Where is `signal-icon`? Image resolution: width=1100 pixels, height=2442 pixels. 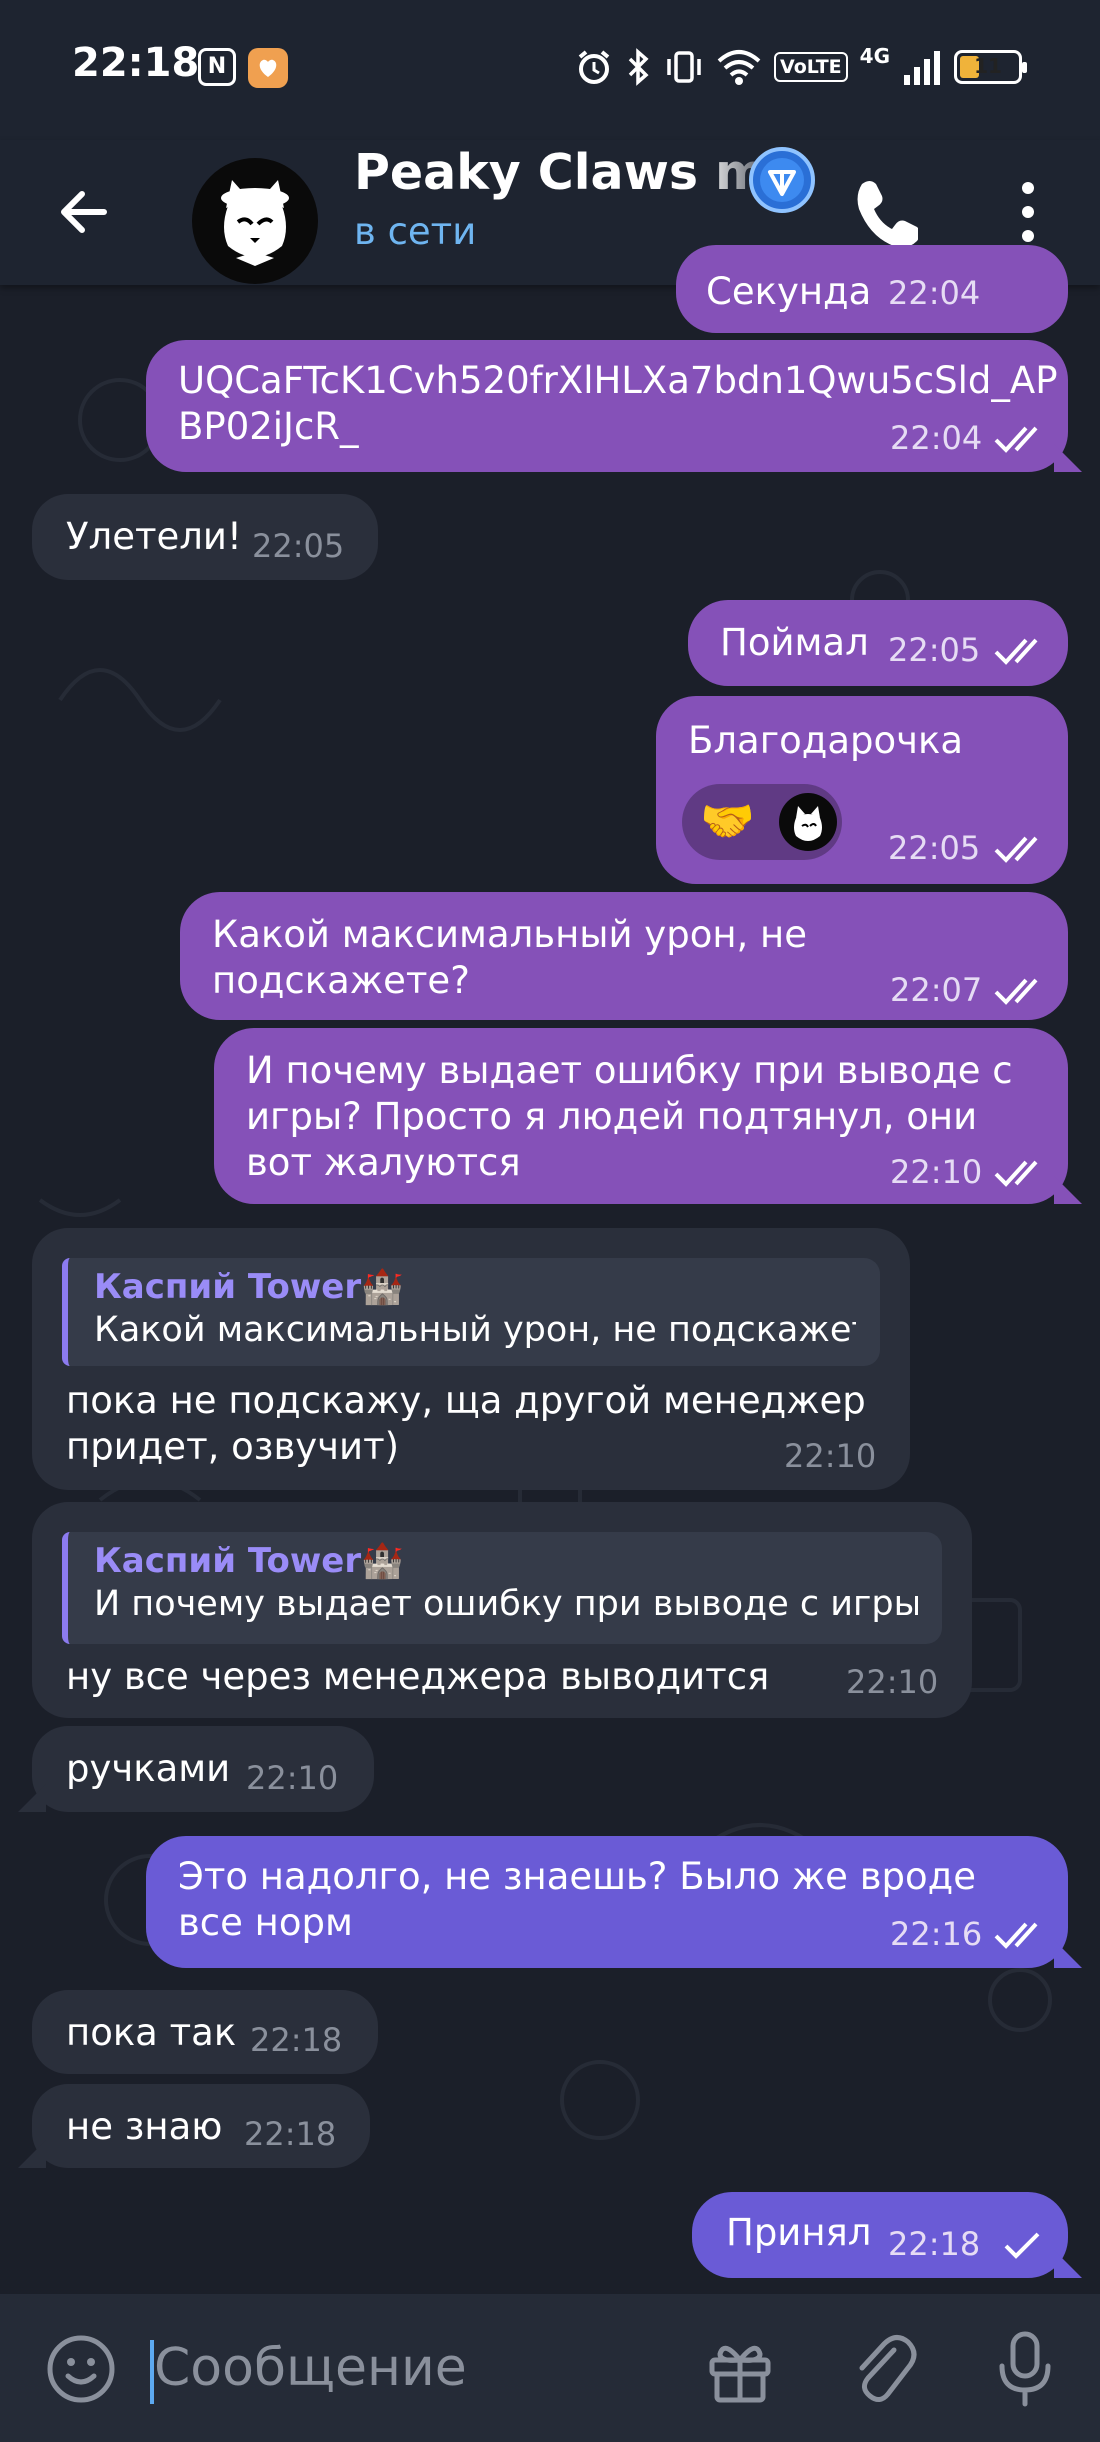 signal-icon is located at coordinates (922, 68).